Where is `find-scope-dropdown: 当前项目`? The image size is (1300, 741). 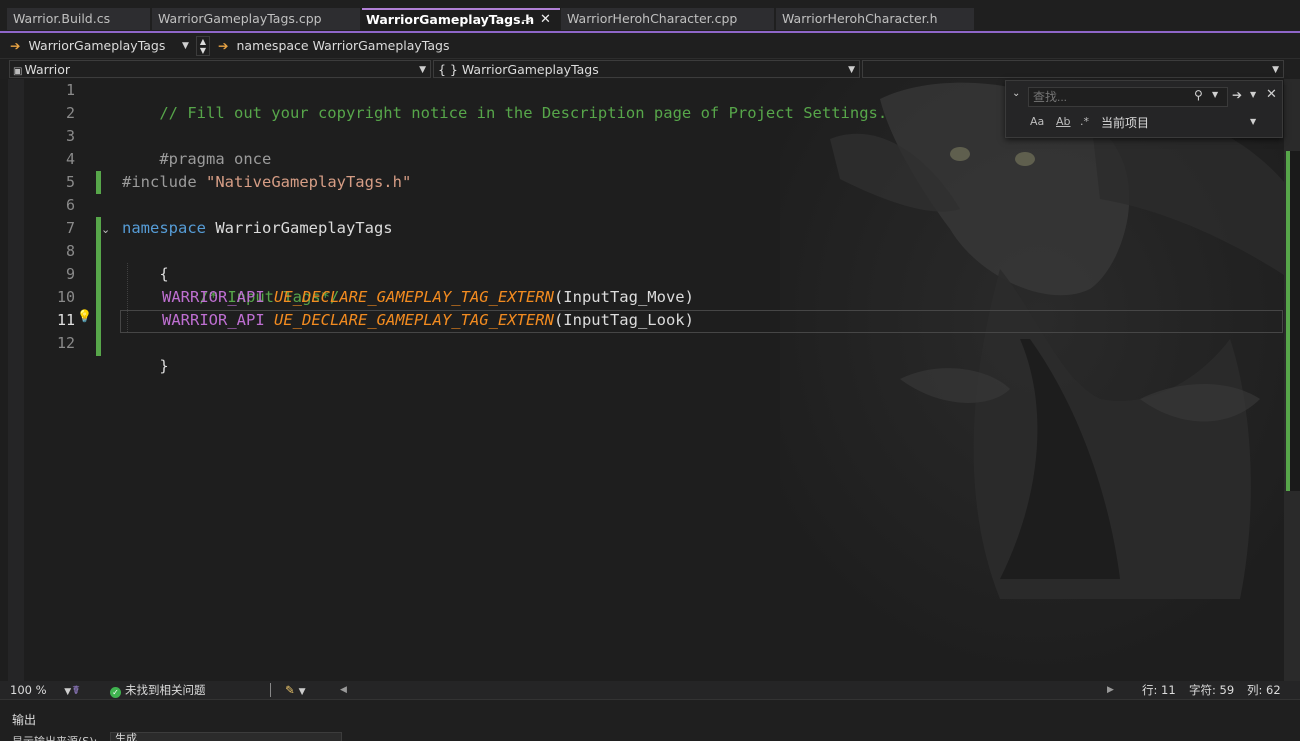 find-scope-dropdown: 当前项目 is located at coordinates (1125, 122).